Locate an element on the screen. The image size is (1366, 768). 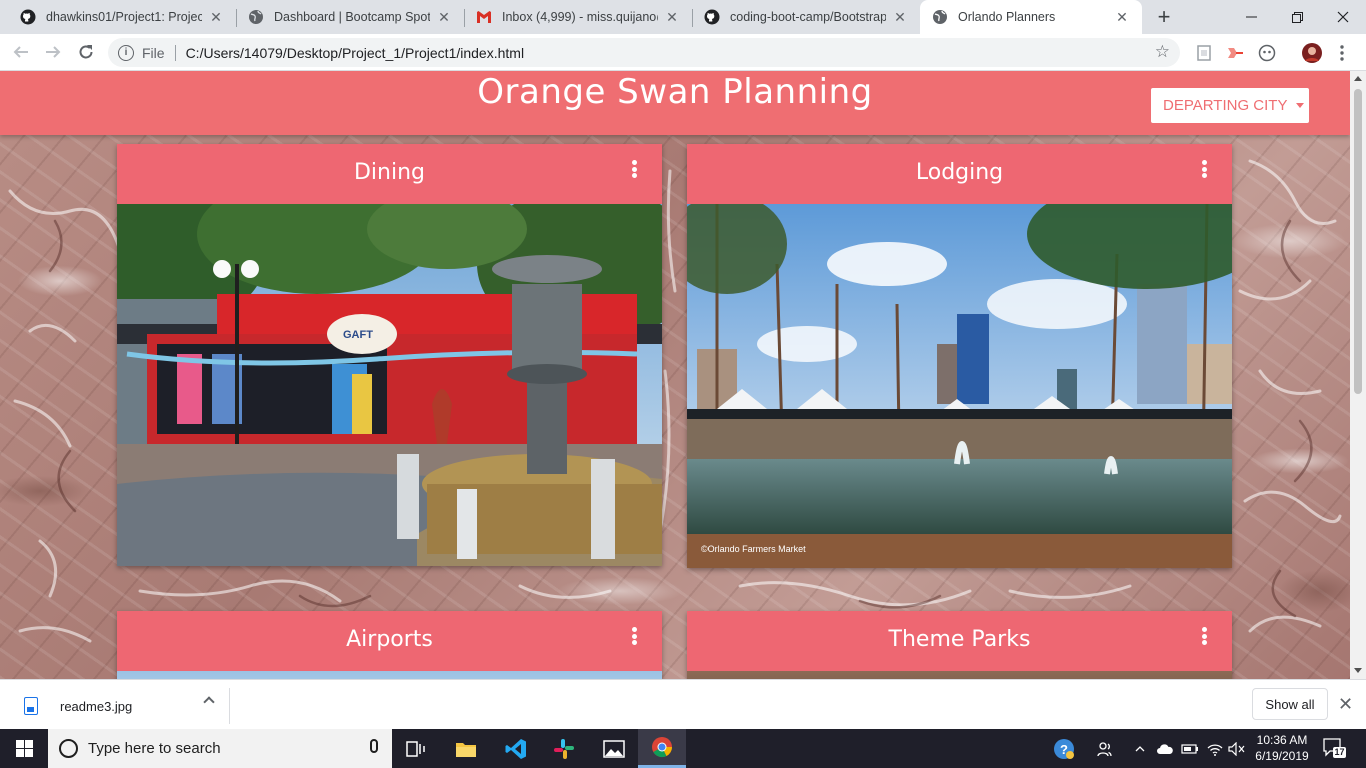
microphone-icon is located at coordinates (374, 746).